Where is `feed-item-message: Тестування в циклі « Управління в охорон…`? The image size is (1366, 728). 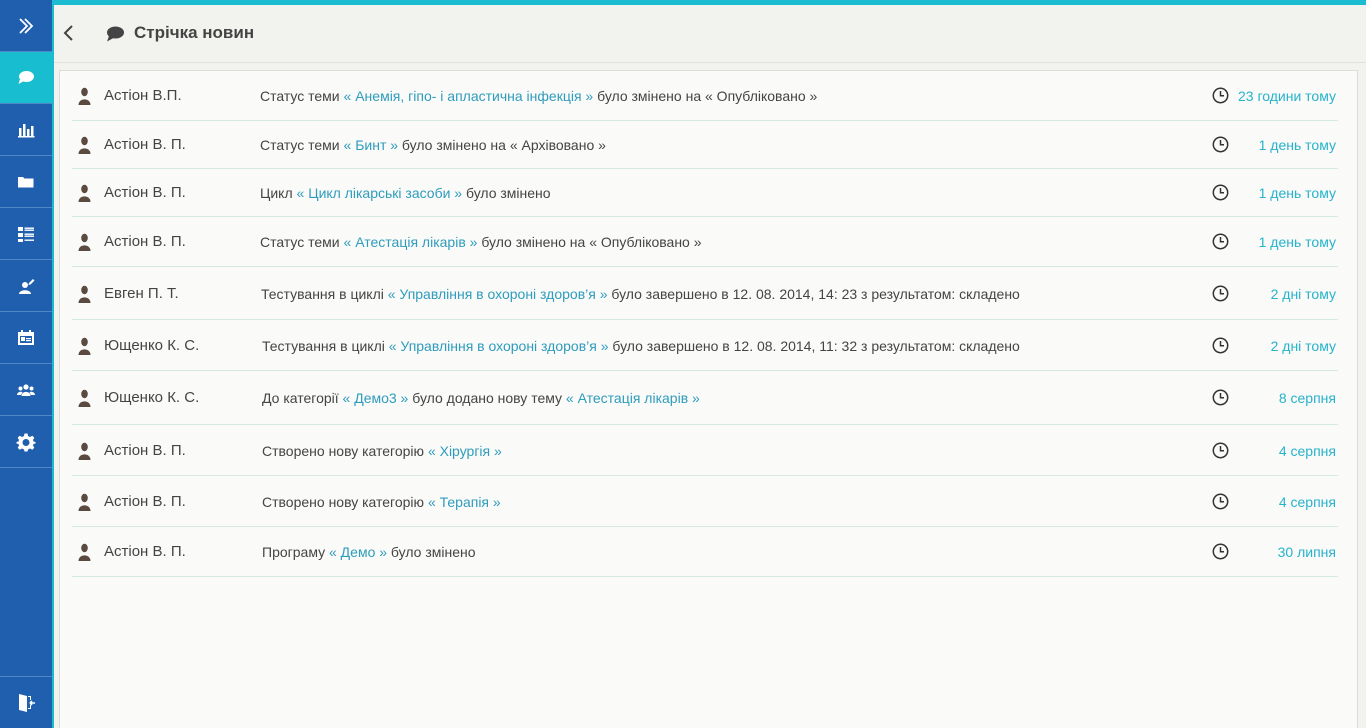 feed-item-message: Тестування в циклі « Управління в охорон… is located at coordinates (641, 346).